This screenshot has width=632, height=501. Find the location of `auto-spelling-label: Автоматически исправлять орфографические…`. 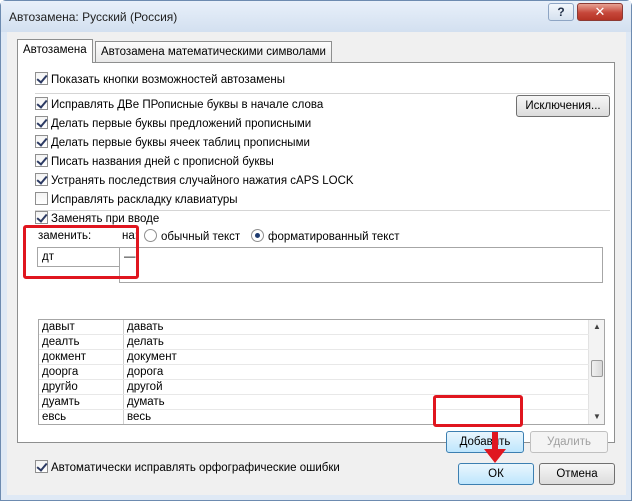

auto-spelling-label: Автоматически исправлять орфографические… is located at coordinates (195, 468).